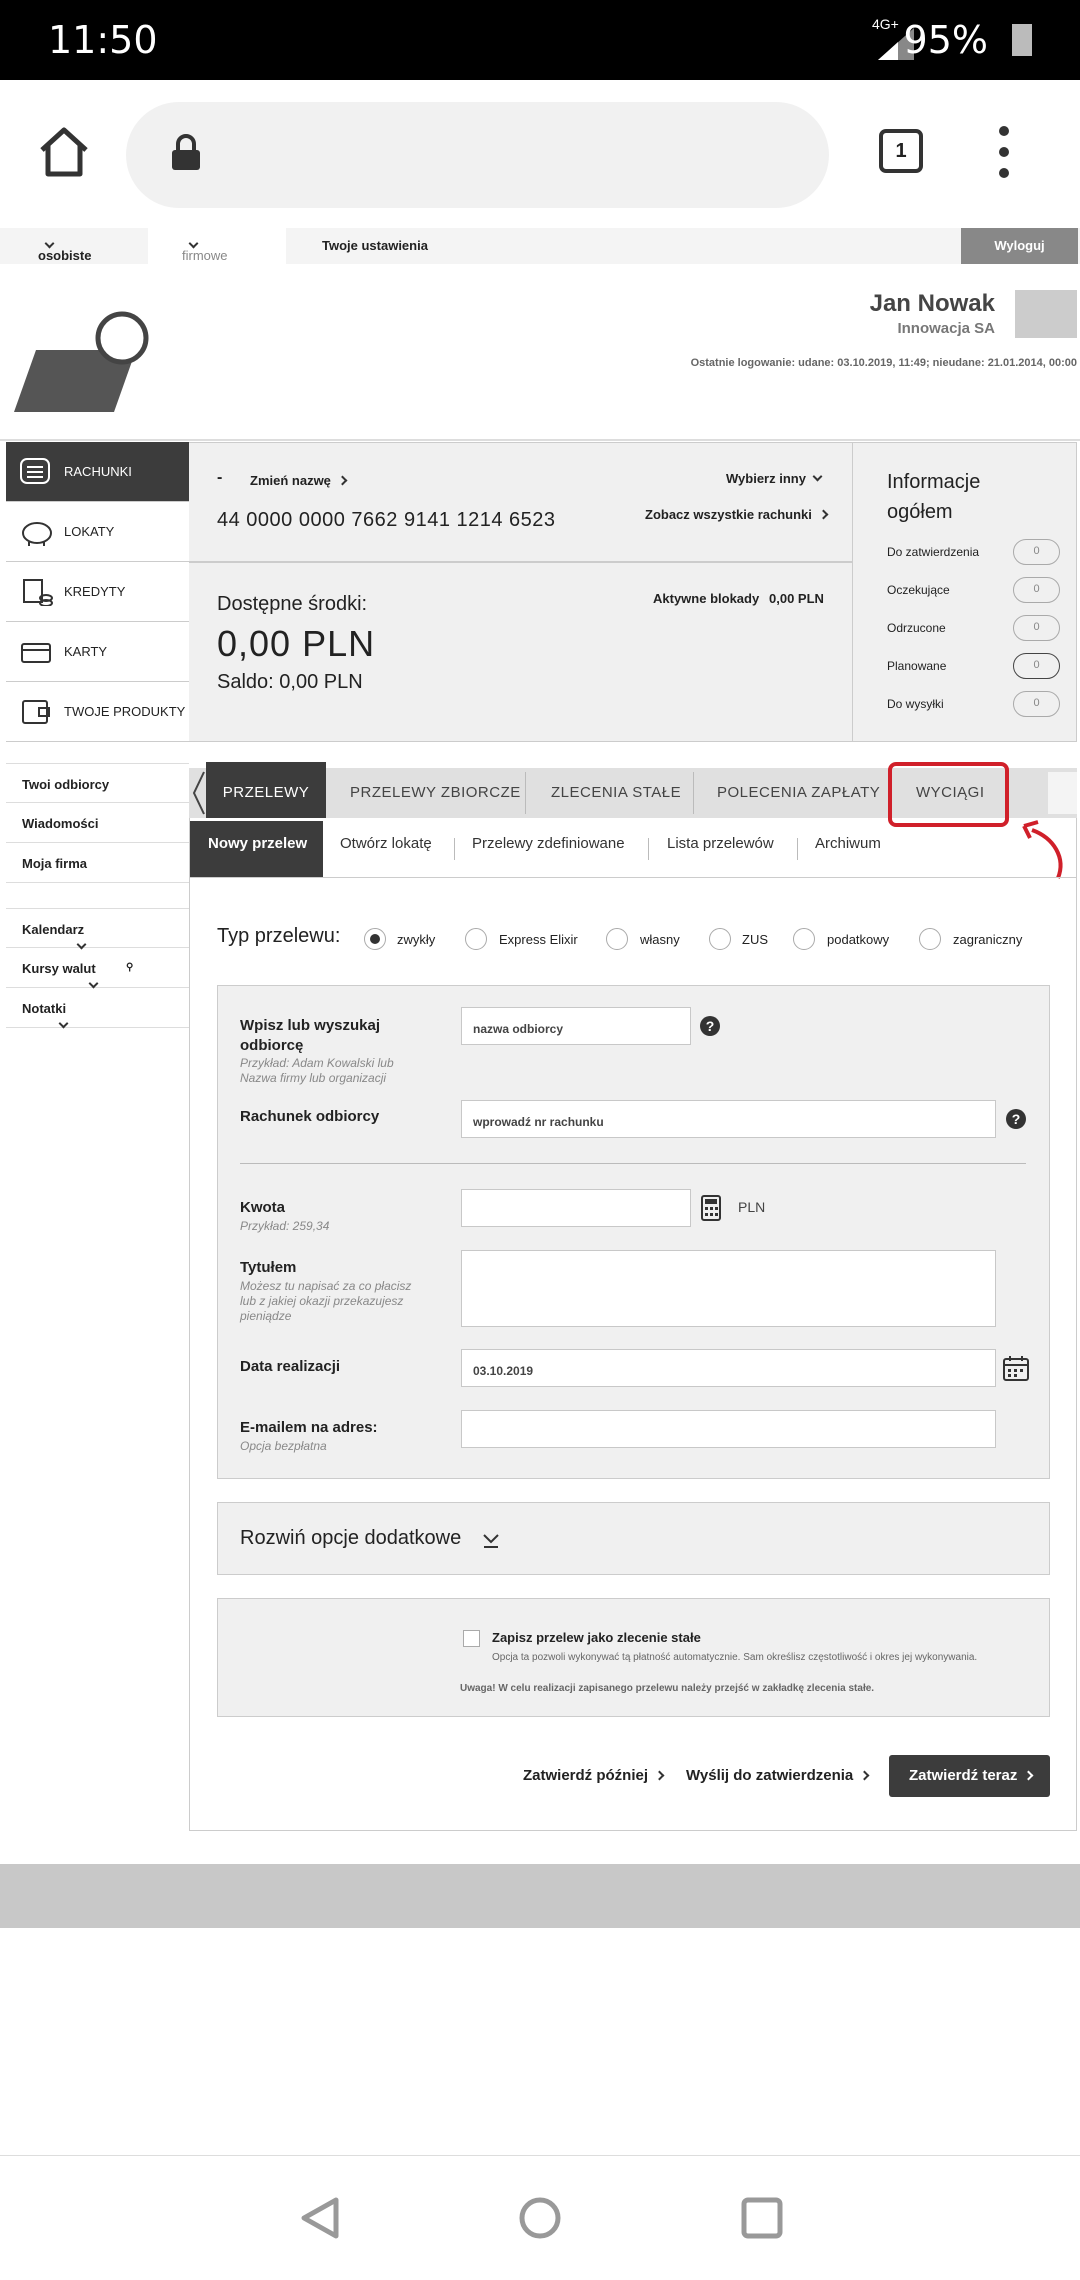 This screenshot has height=2280, width=1080. What do you see at coordinates (476, 939) in the screenshot?
I see `radio-express-elixir` at bounding box center [476, 939].